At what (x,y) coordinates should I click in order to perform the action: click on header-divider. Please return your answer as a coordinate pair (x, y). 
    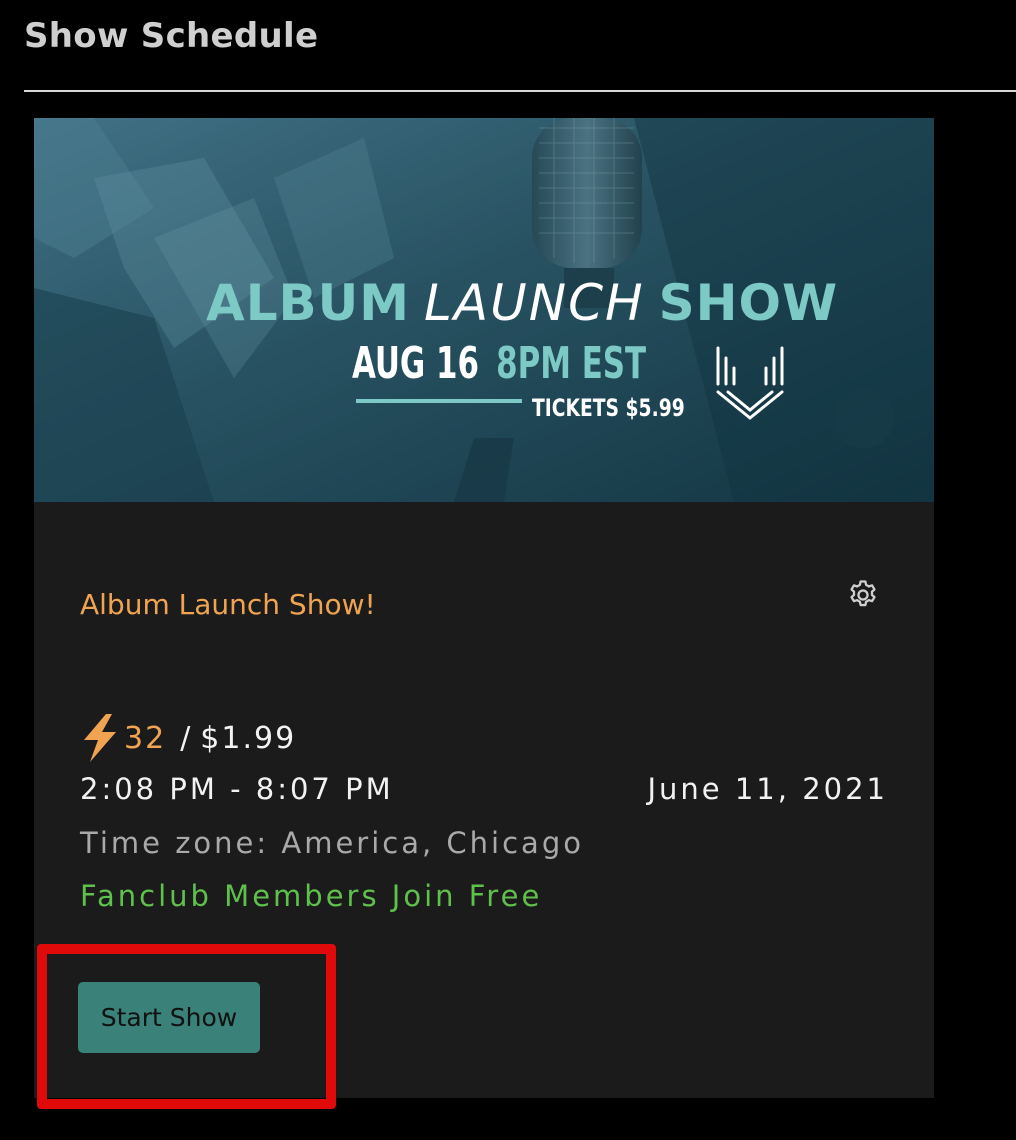
    Looking at the image, I should click on (520, 91).